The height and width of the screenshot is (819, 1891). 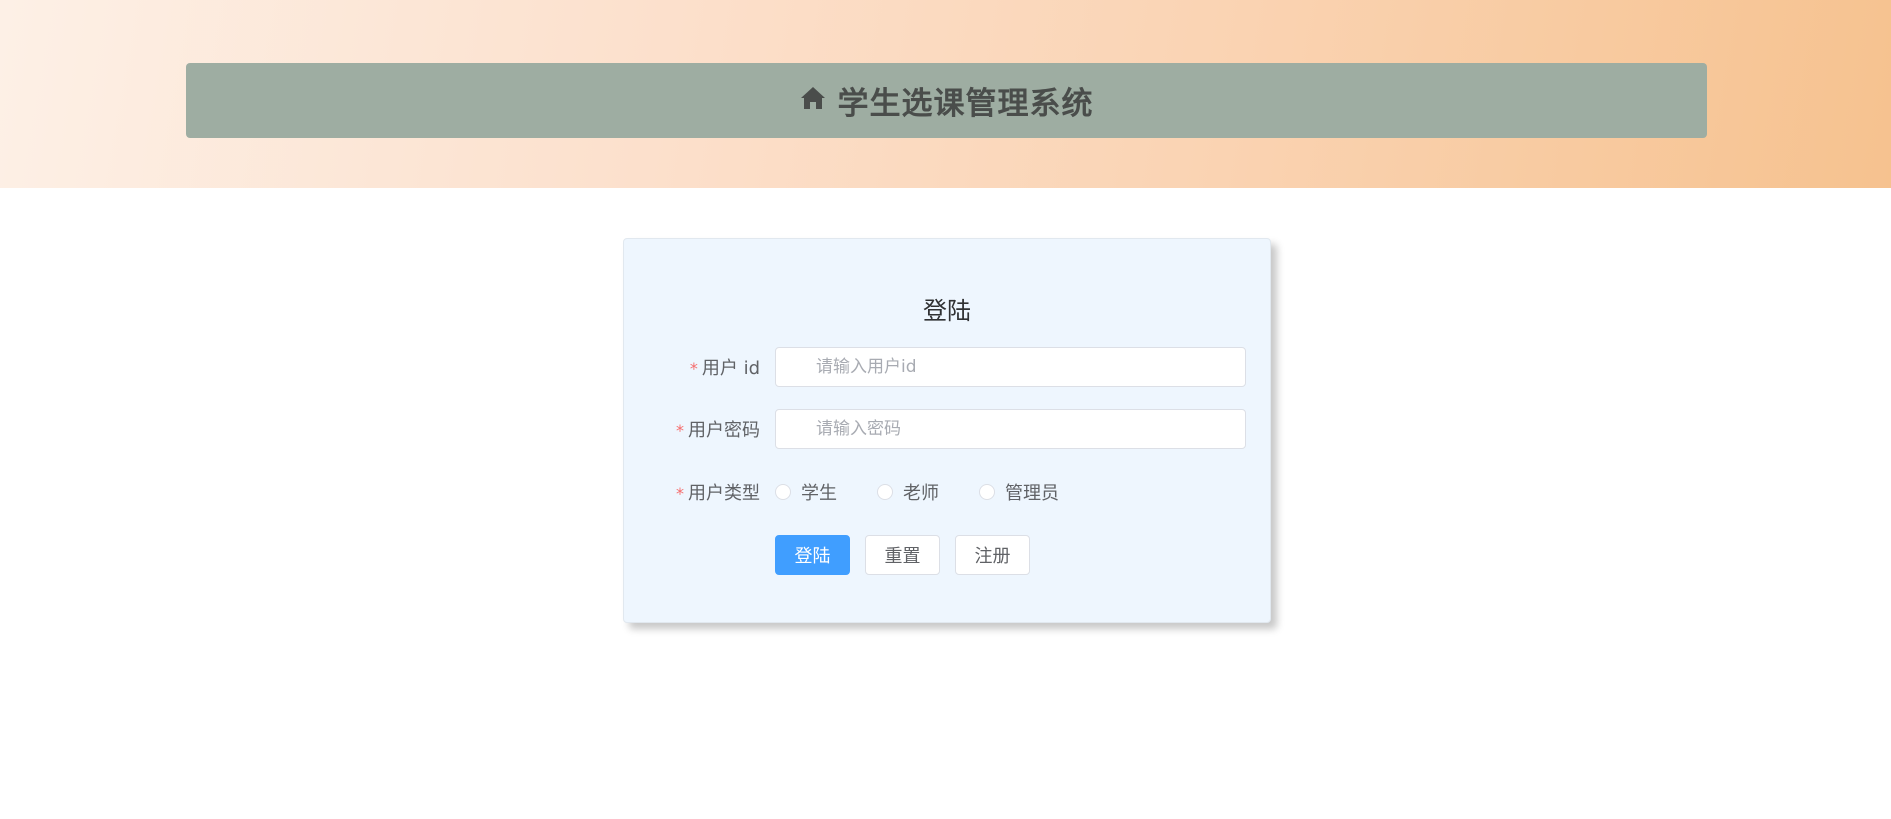 I want to click on app-title: 学生选课管理系统, so click(x=965, y=104).